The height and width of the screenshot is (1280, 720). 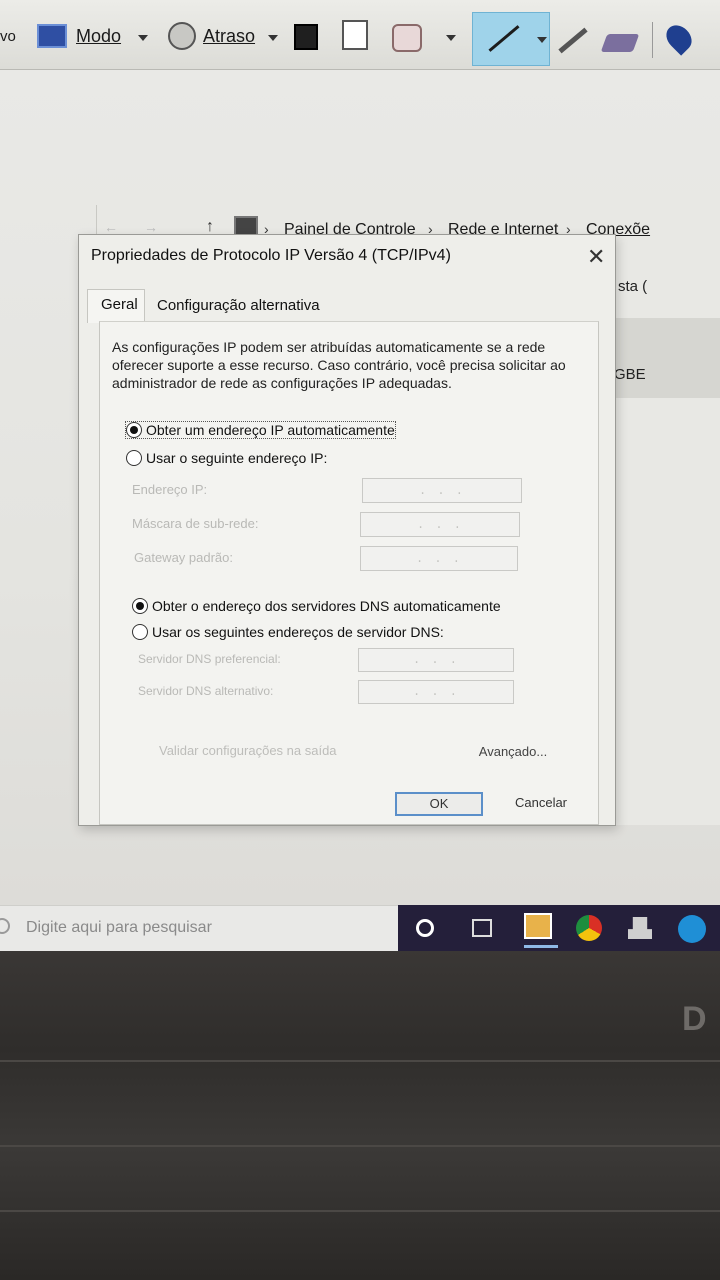 I want to click on alternate-dns-label: Servidor DNS alternativo:, so click(x=206, y=691).